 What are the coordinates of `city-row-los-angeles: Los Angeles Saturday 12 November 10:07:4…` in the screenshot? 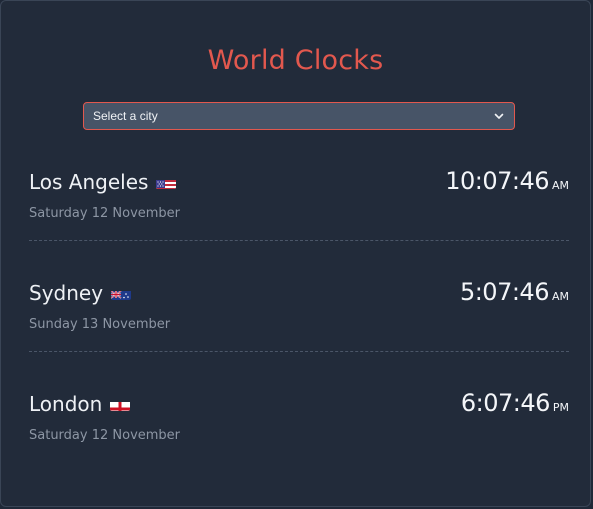 It's located at (299, 203).